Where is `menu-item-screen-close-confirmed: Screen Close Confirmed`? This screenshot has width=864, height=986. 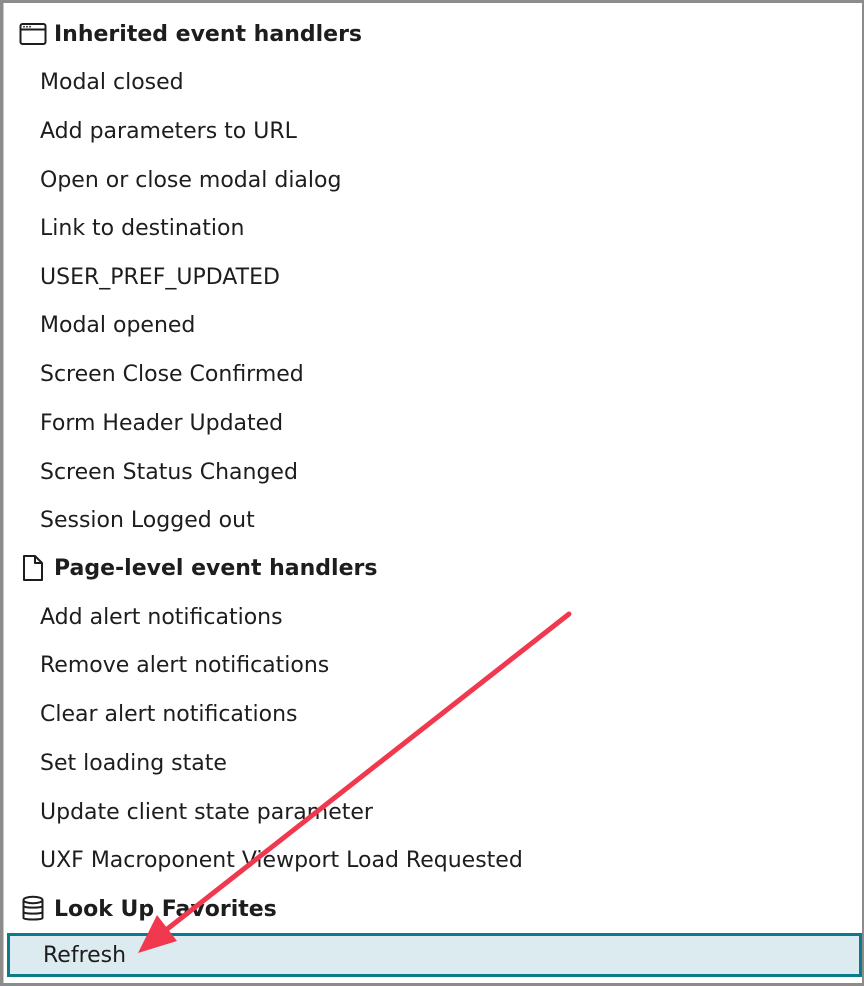 menu-item-screen-close-confirmed: Screen Close Confirmed is located at coordinates (172, 374).